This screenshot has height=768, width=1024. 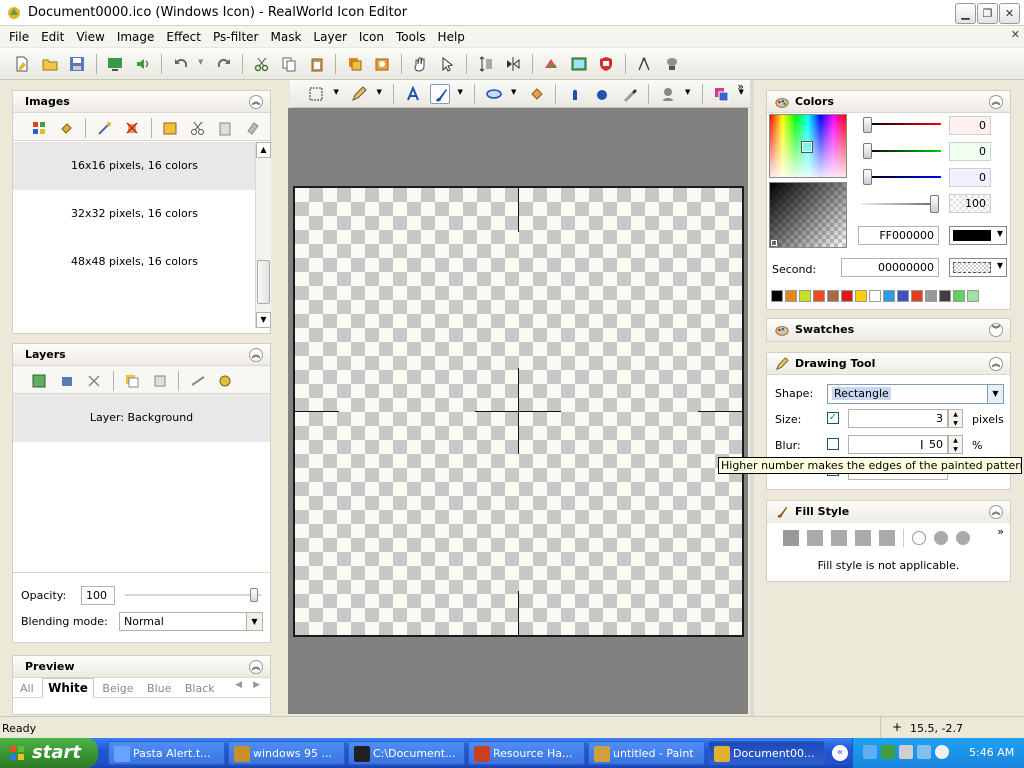 I want to click on image-clear-button, so click(x=253, y=128).